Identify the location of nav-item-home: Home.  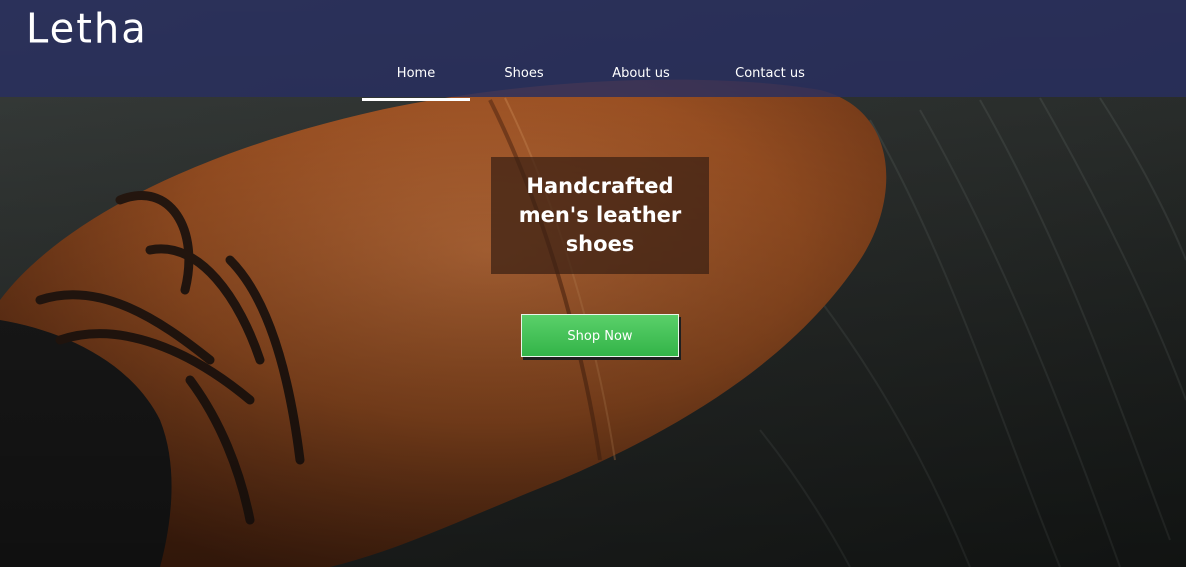
(416, 76).